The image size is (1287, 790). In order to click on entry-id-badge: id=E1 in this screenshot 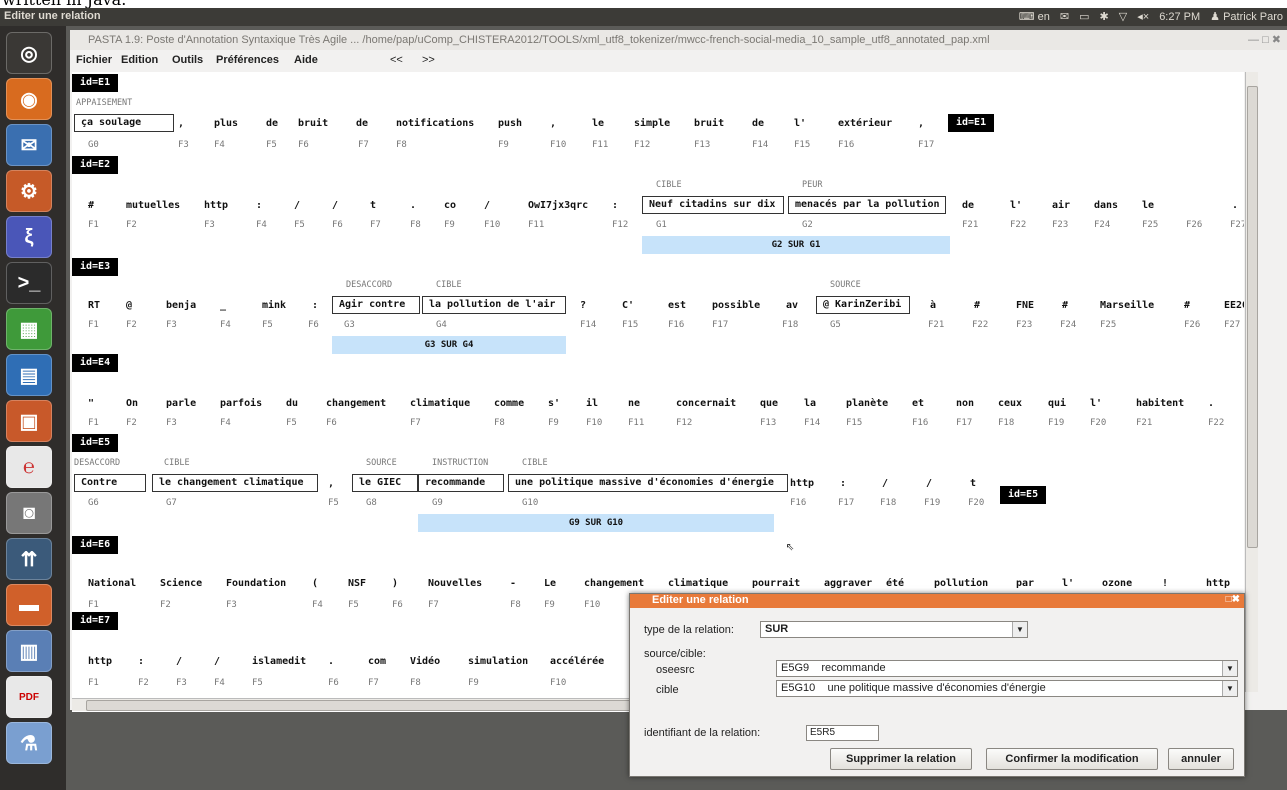, I will do `click(95, 83)`.